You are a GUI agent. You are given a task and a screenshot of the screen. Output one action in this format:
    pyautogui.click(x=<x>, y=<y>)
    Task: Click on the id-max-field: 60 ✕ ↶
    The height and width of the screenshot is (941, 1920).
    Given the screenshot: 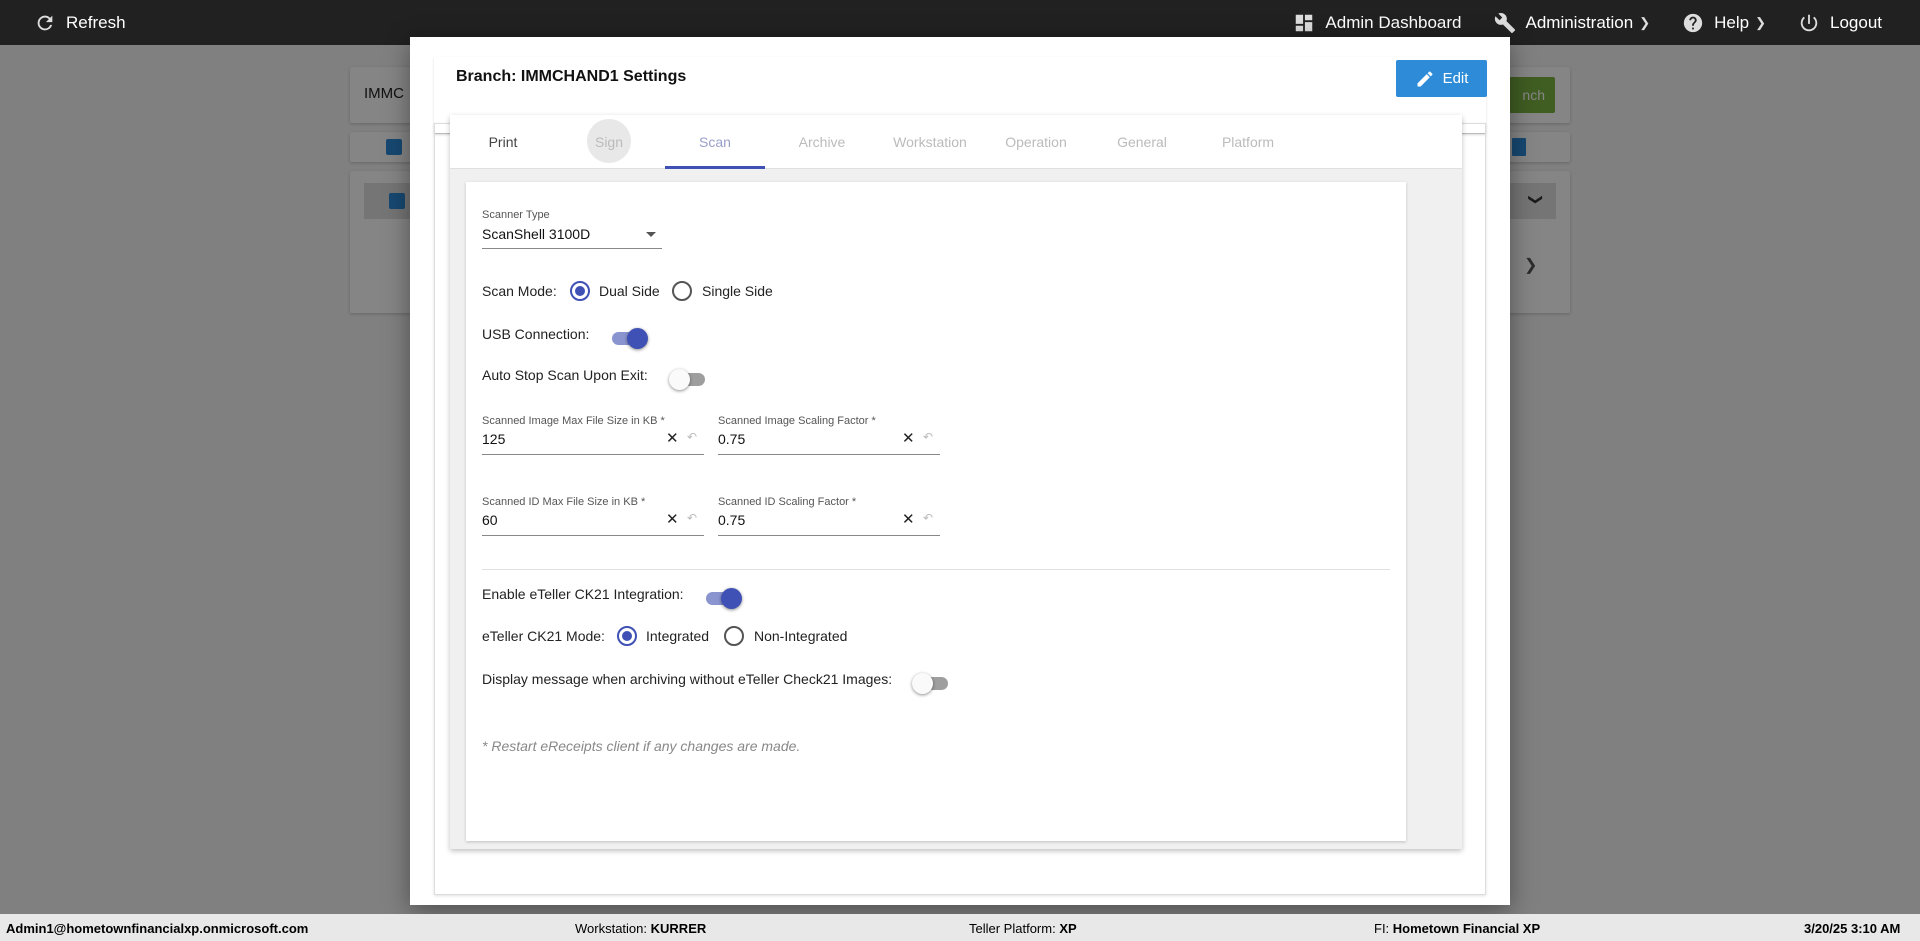 What is the action you would take?
    pyautogui.click(x=593, y=523)
    